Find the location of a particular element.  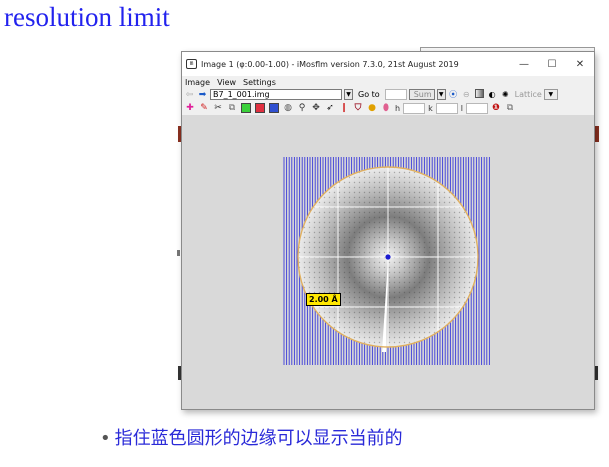

target-icon: ⦿ is located at coordinates (453, 94).